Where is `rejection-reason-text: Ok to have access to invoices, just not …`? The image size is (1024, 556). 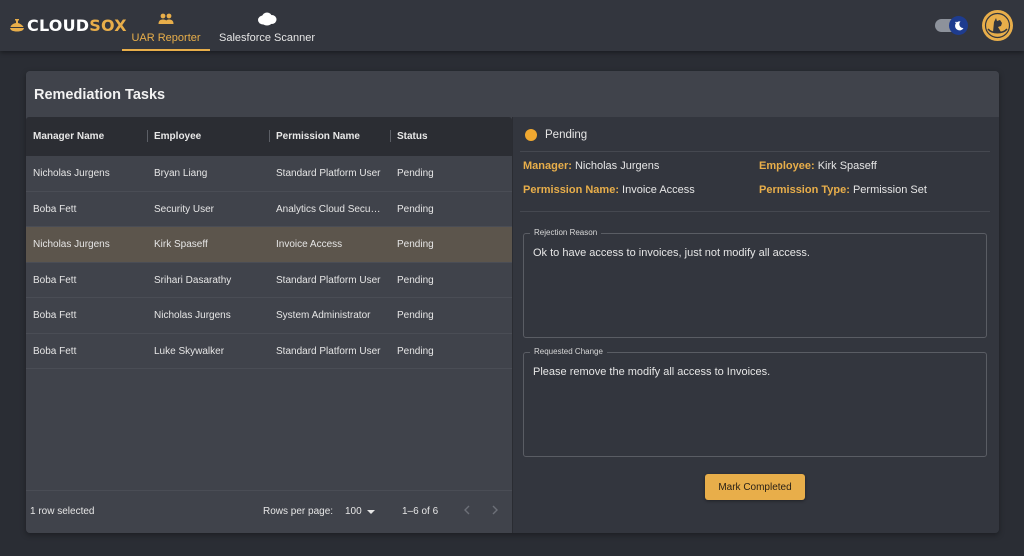 rejection-reason-text: Ok to have access to invoices, just not … is located at coordinates (753, 253).